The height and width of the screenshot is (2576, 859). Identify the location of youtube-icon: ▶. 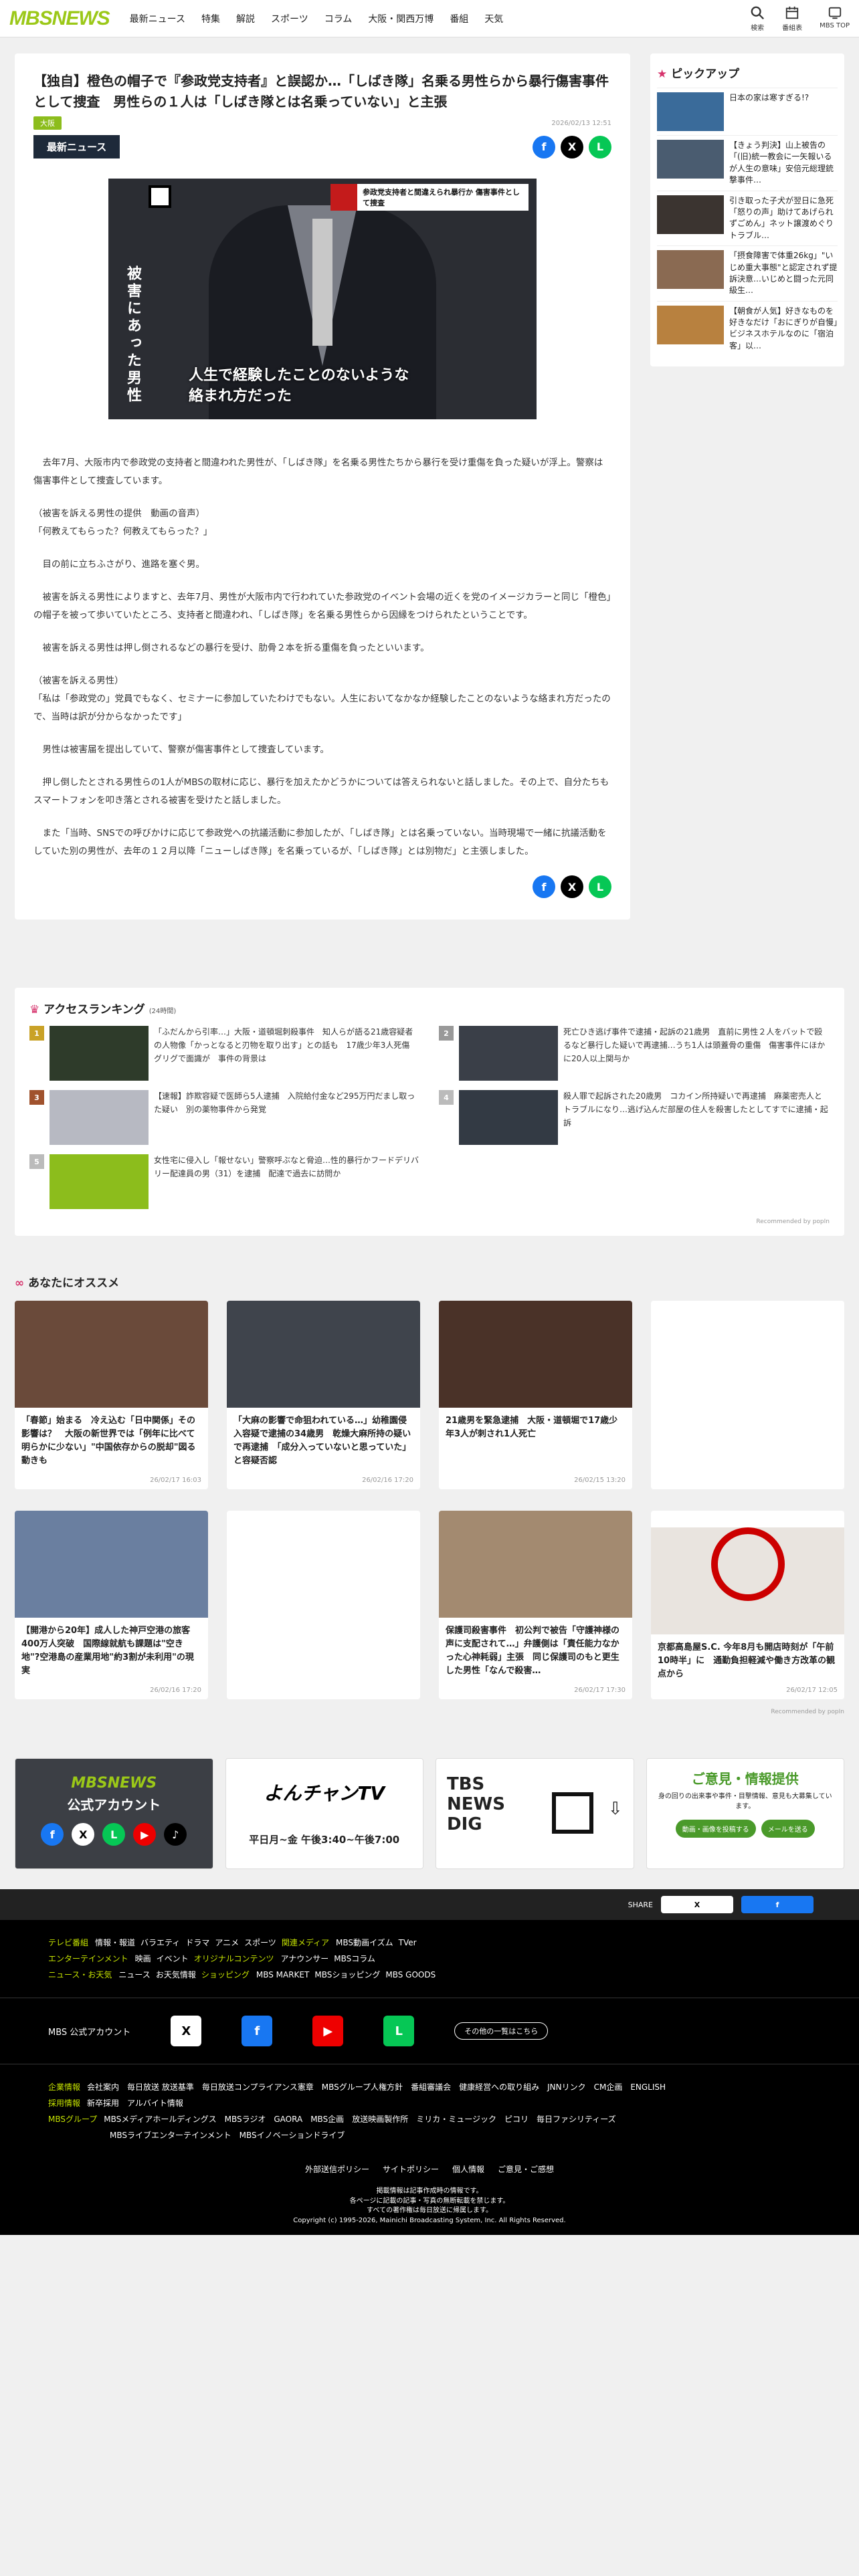
(328, 2031).